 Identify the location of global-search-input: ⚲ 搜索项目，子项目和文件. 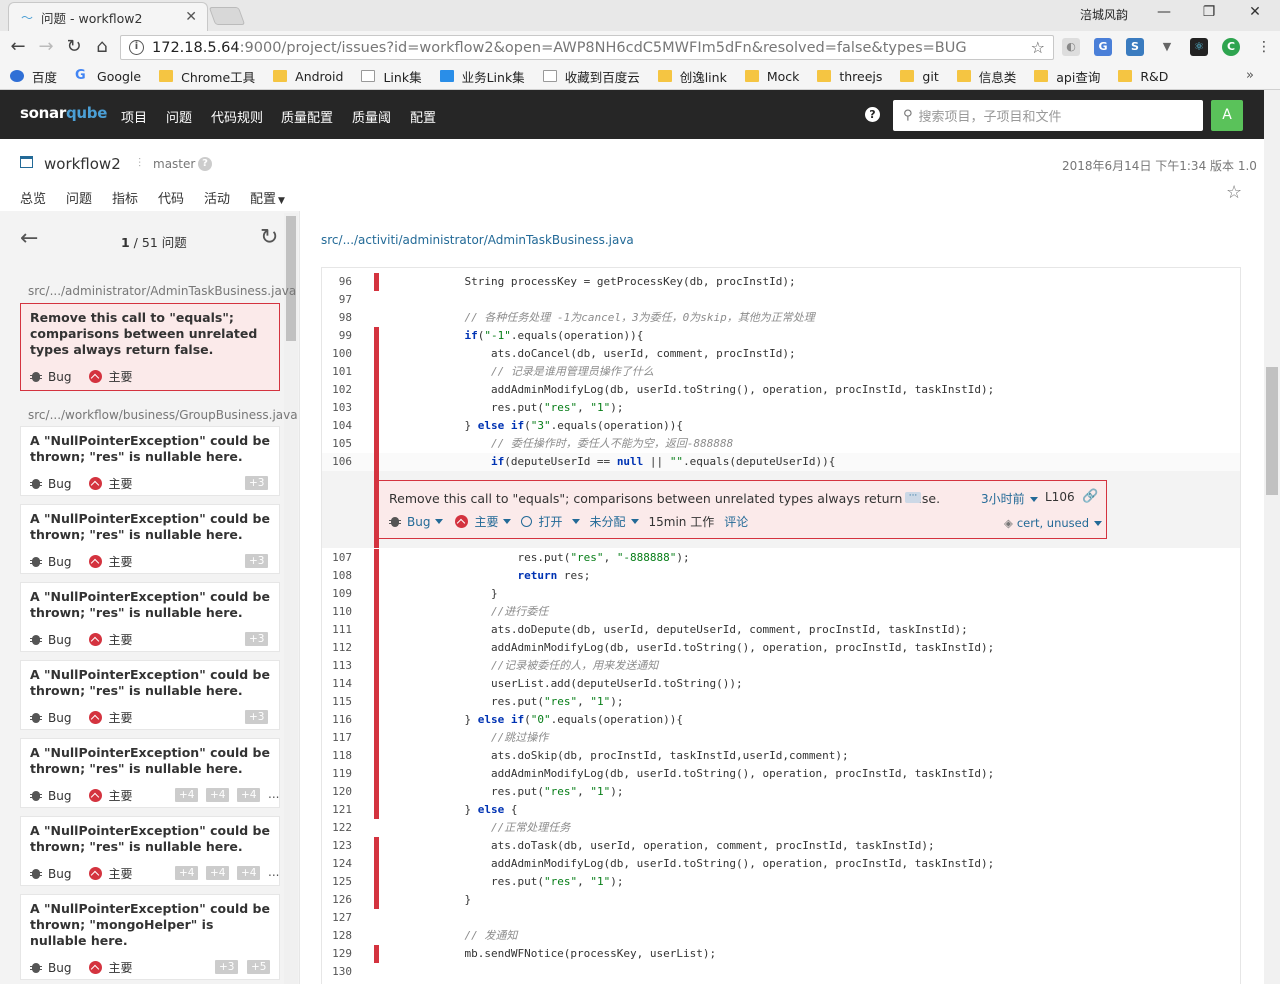
(1048, 115).